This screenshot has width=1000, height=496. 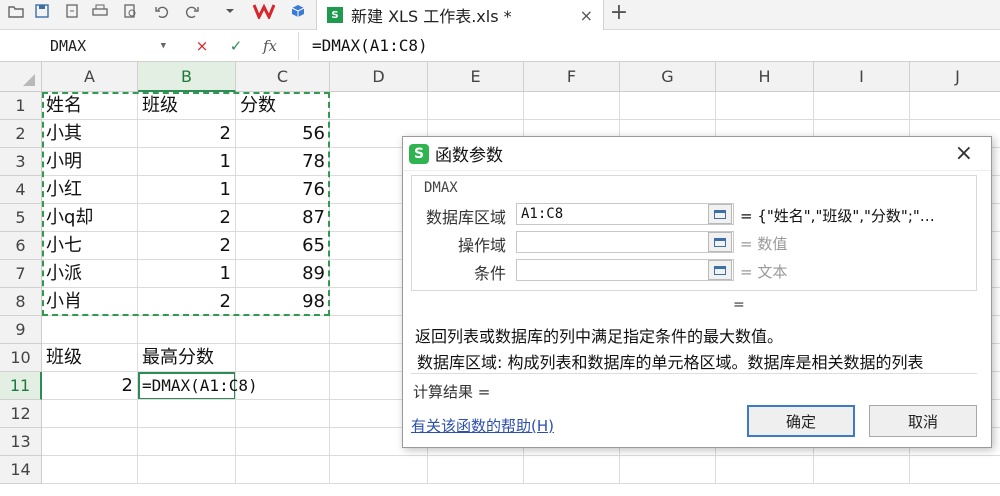 I want to click on tab-close-icon: ×, so click(x=586, y=15).